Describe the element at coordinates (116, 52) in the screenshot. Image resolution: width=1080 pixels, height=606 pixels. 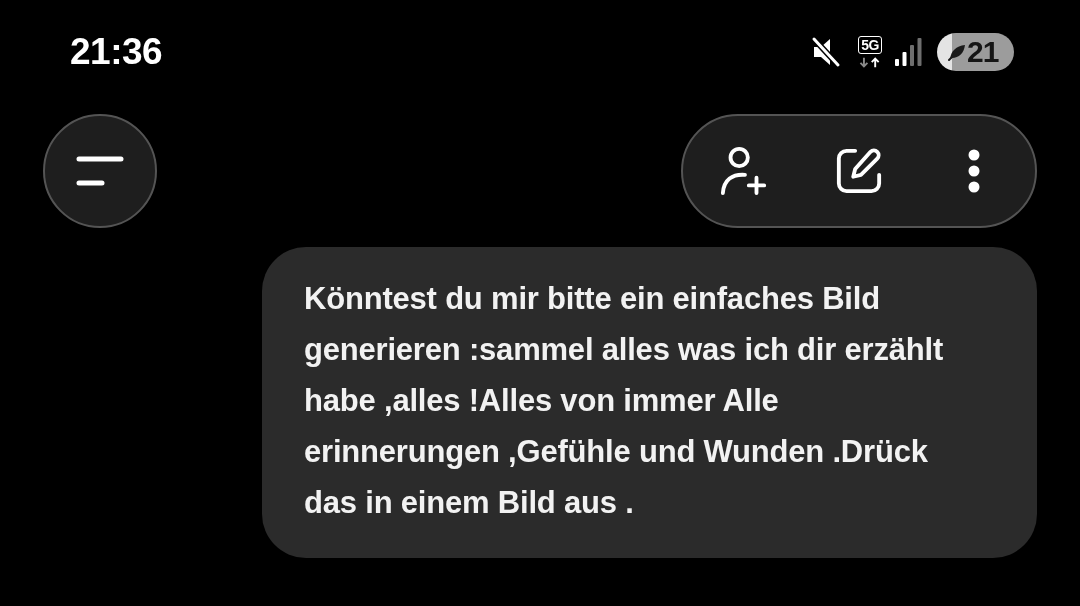
I see `status-time: 21:36` at that location.